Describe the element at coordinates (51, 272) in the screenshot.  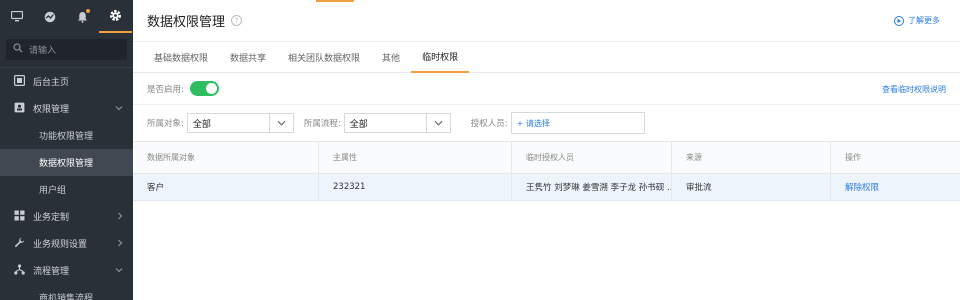
I see `sidebar-item-label: 流程管理` at that location.